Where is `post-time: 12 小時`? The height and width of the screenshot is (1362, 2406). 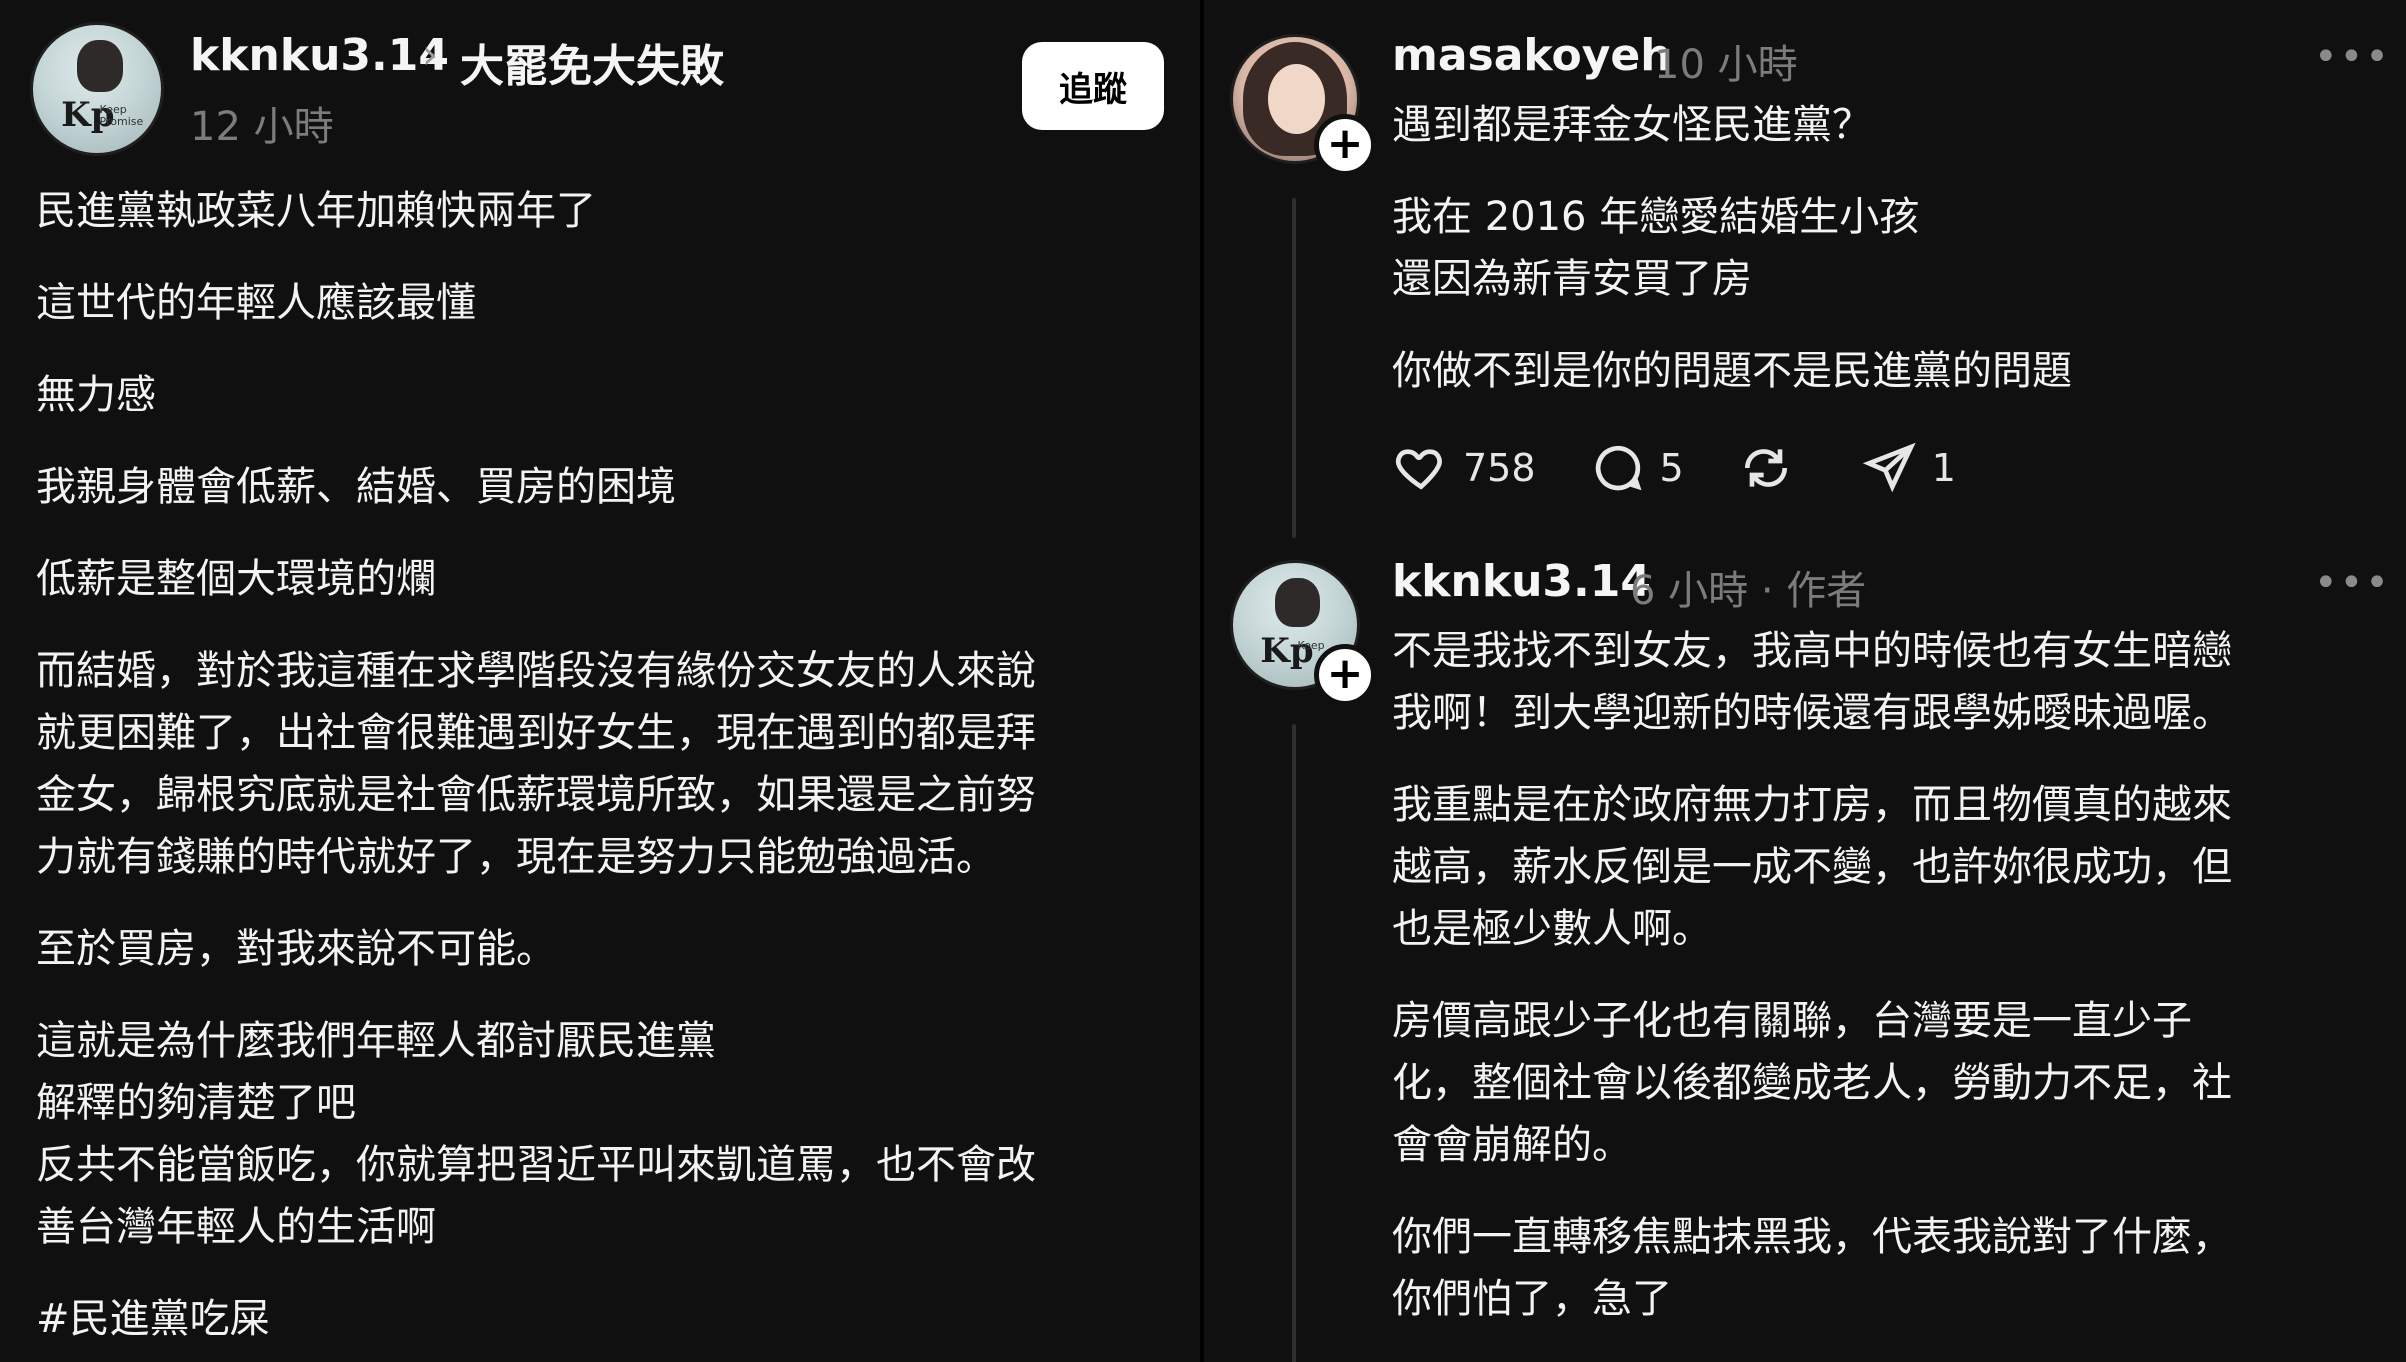 post-time: 12 小時 is located at coordinates (262, 127).